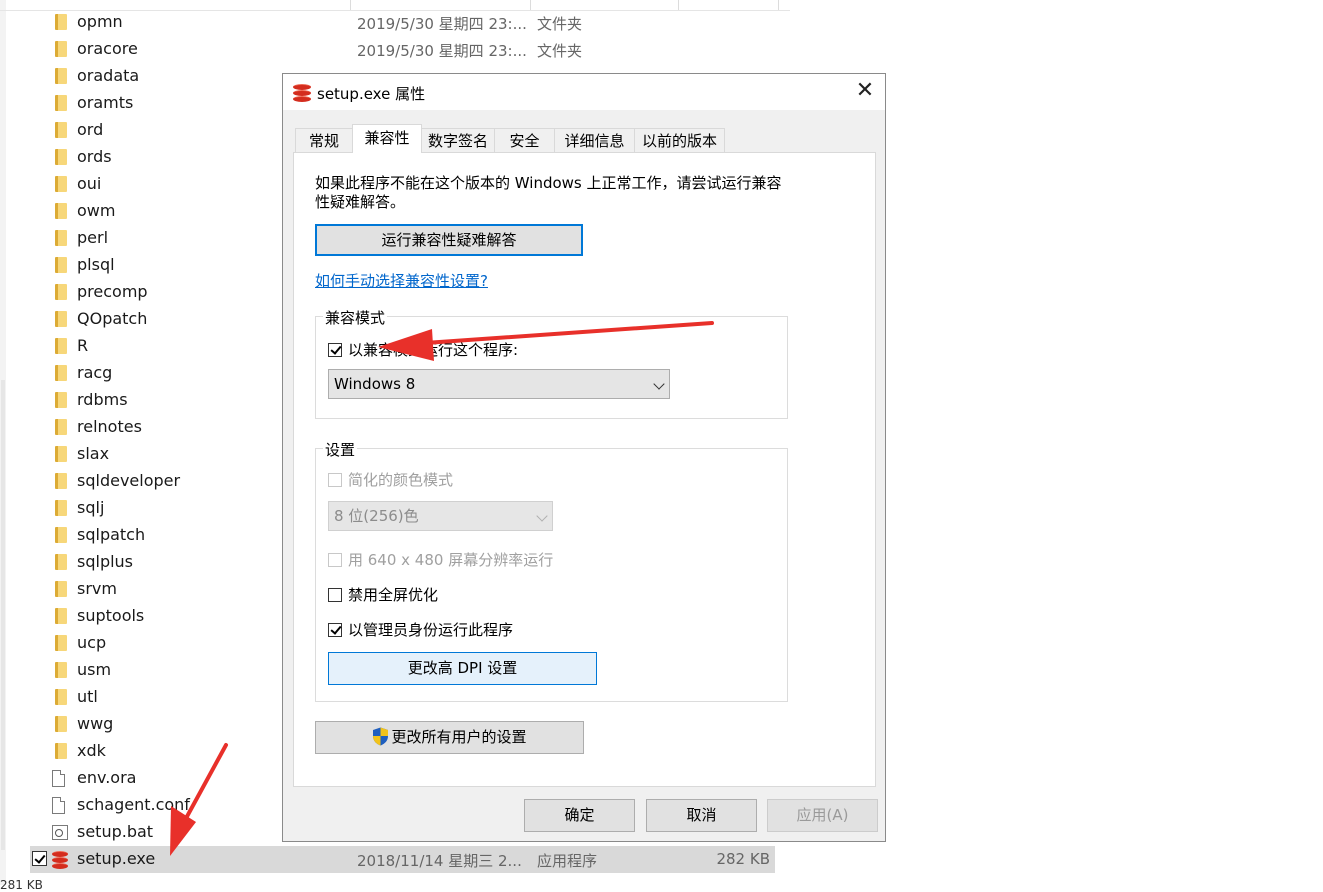 Image resolution: width=1323 pixels, height=892 pixels. Describe the element at coordinates (567, 861) in the screenshot. I see `file-type: 应用程序` at that location.